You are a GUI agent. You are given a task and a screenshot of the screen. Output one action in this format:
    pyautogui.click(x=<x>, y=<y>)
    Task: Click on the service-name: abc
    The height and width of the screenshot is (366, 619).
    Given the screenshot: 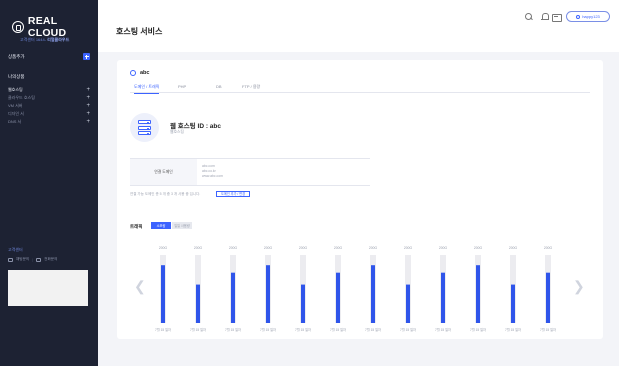 What is the action you would take?
    pyautogui.click(x=145, y=73)
    